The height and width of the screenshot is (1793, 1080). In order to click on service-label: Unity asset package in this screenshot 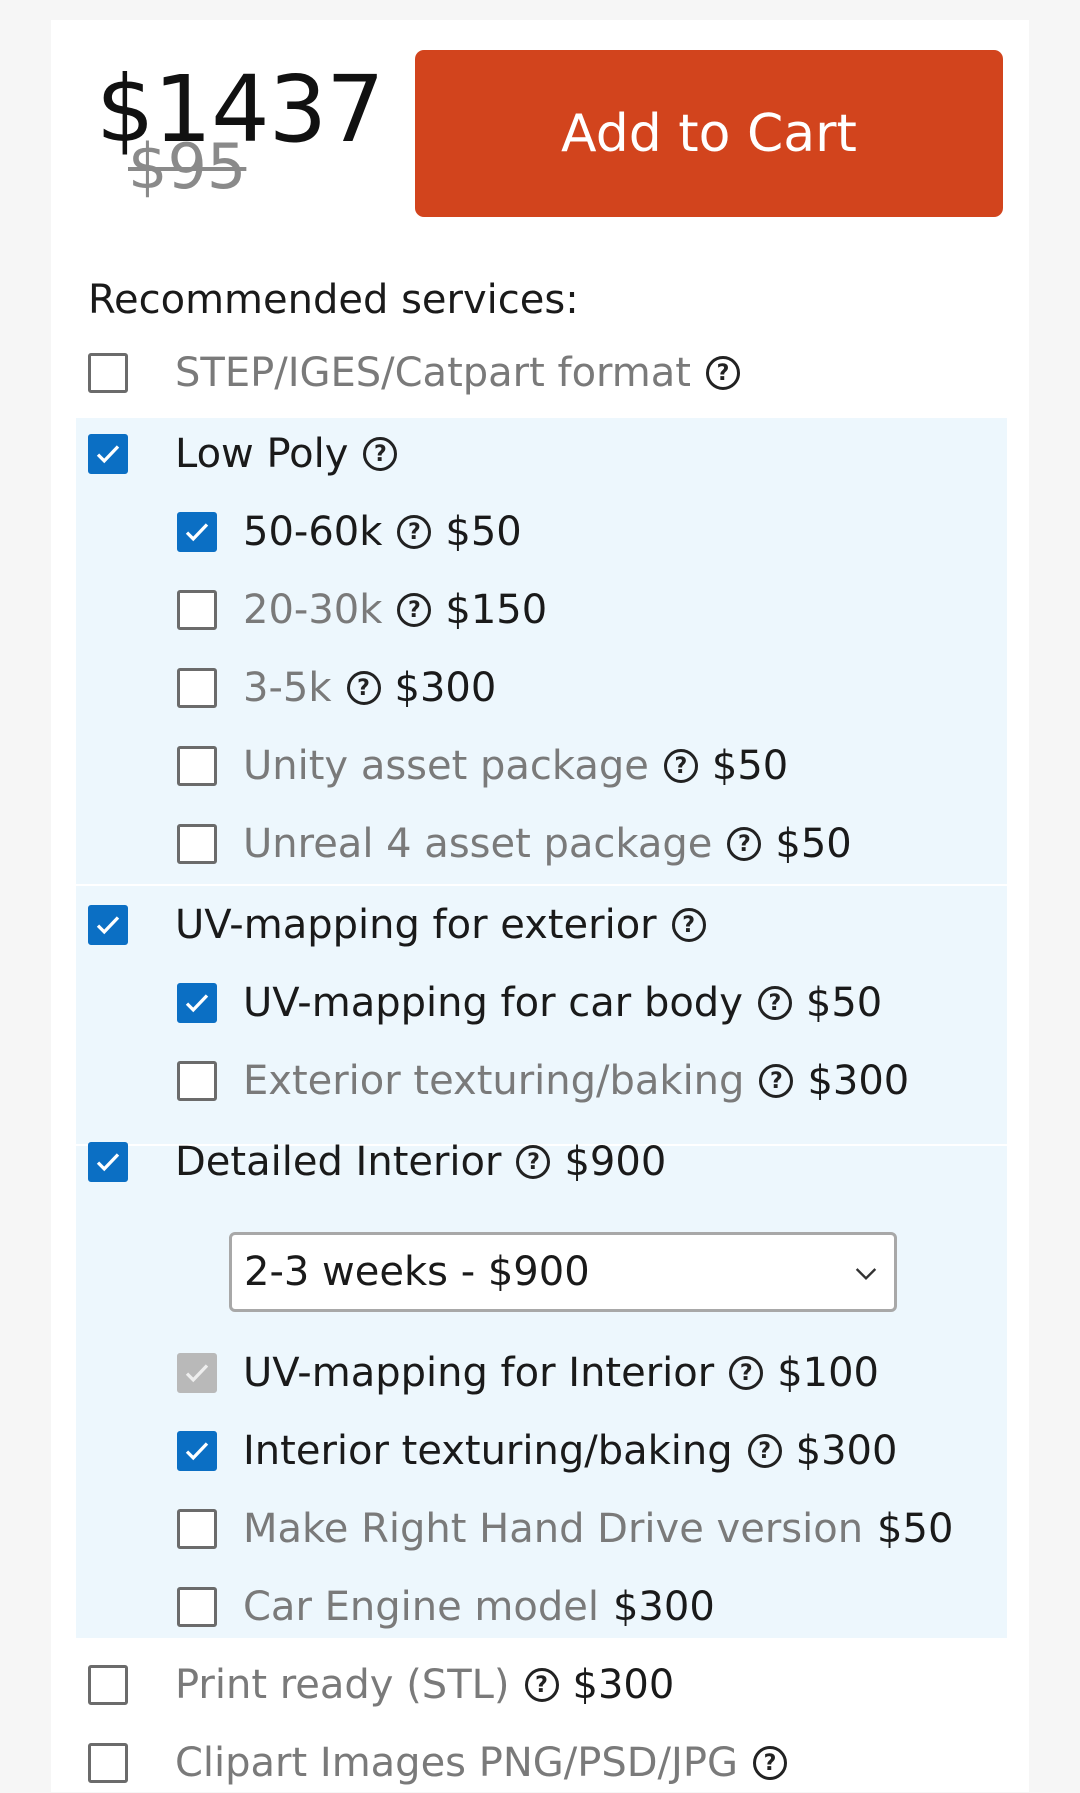, I will do `click(446, 766)`.